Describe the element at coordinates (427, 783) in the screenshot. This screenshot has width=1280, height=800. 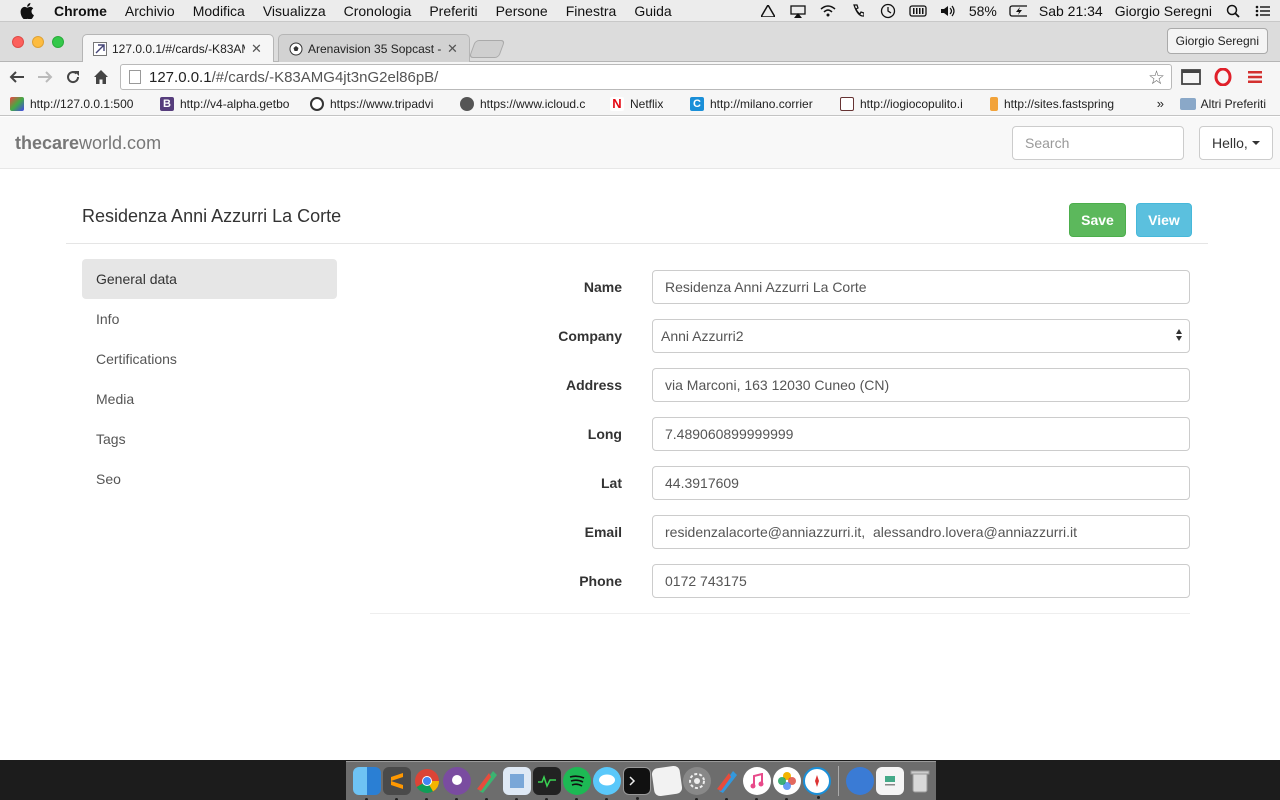
I see `chrome-icon` at that location.